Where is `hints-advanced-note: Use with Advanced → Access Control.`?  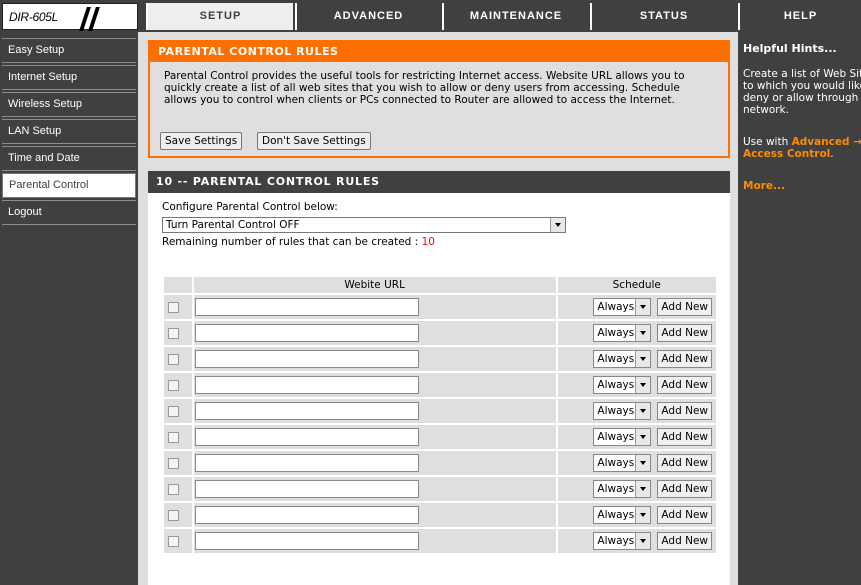
hints-advanced-note: Use with Advanced → Access Control. is located at coordinates (802, 148).